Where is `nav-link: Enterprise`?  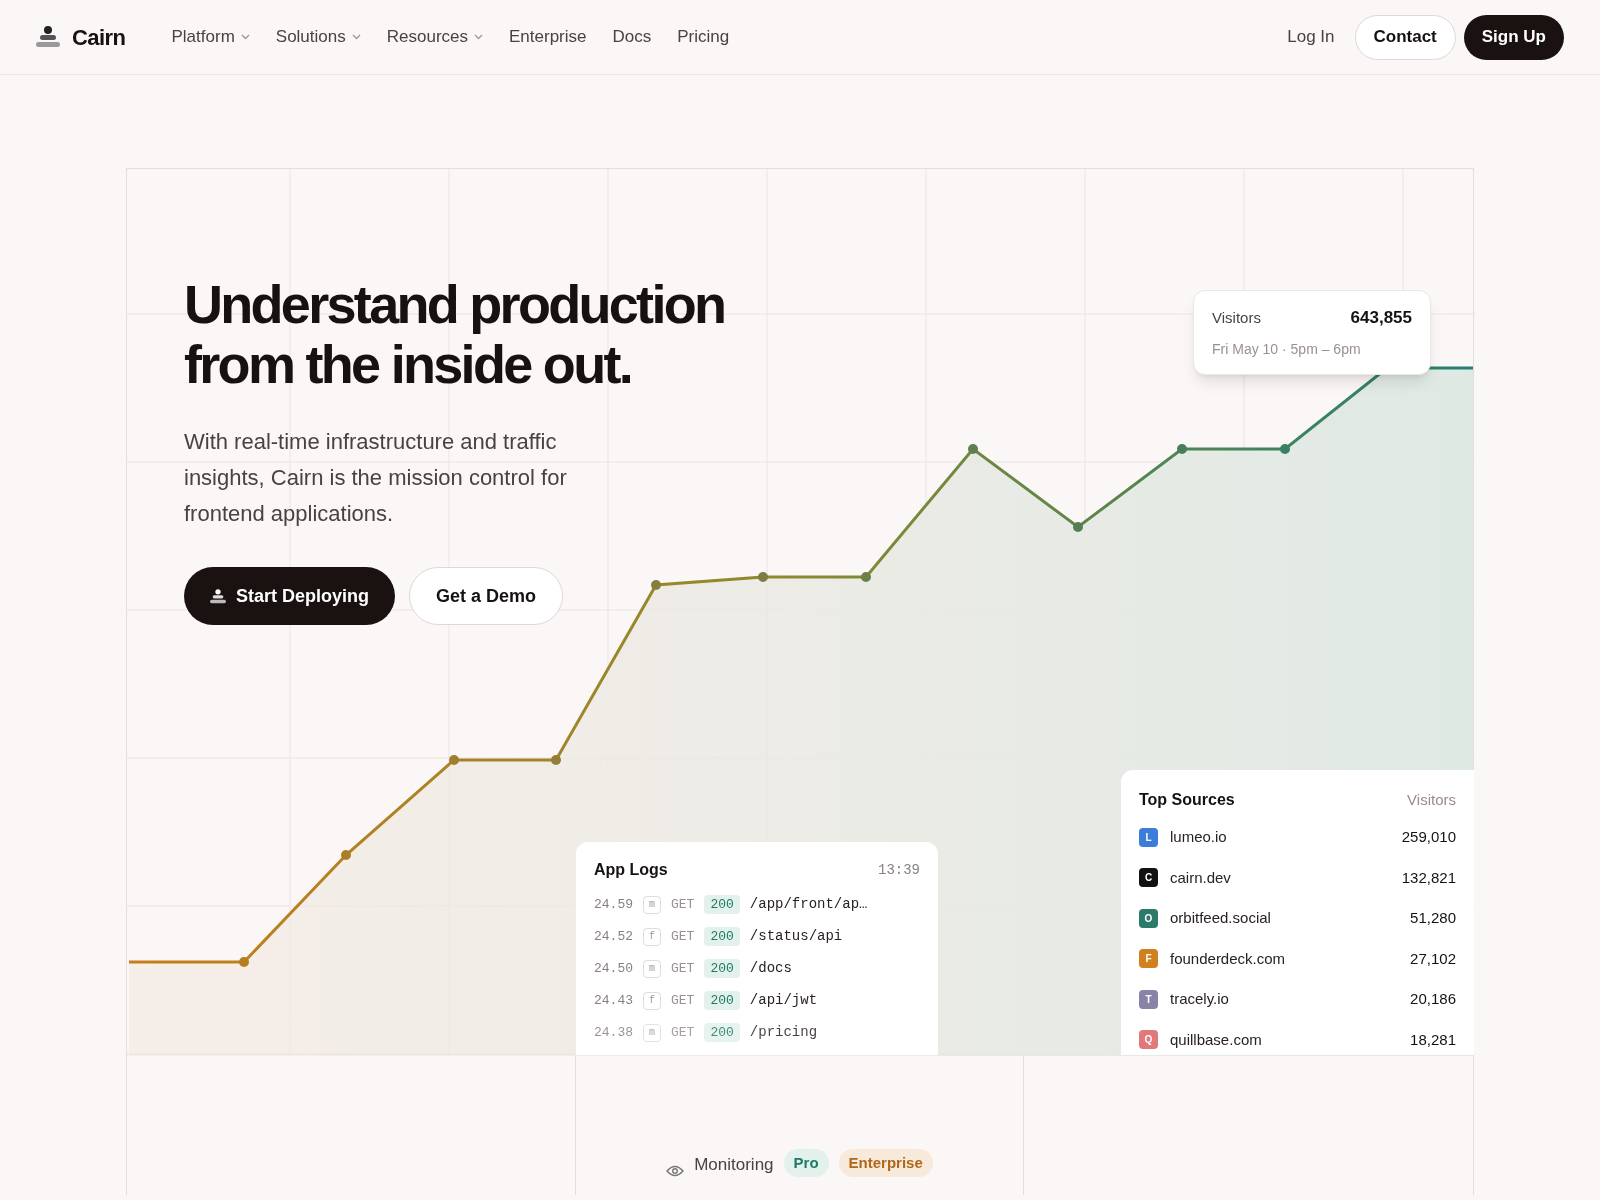 nav-link: Enterprise is located at coordinates (548, 37).